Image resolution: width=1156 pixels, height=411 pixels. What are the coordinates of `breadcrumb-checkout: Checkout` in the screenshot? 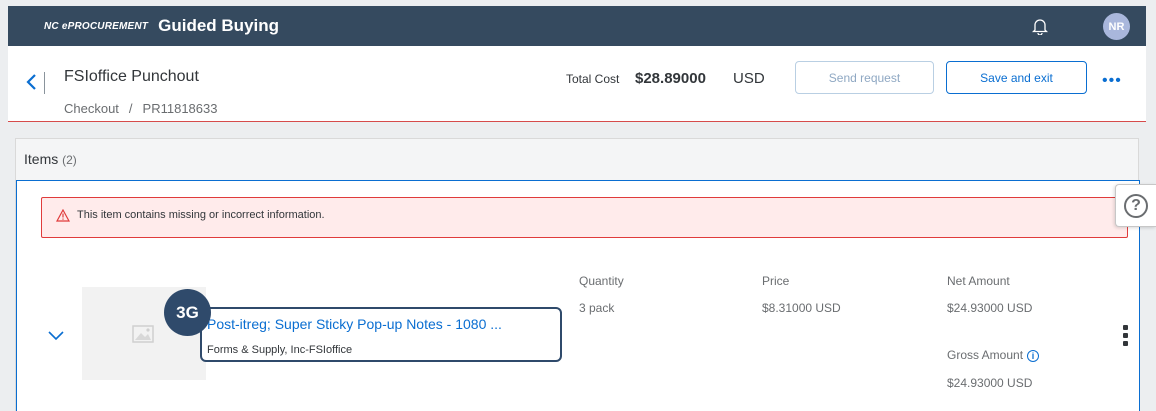 It's located at (91, 108).